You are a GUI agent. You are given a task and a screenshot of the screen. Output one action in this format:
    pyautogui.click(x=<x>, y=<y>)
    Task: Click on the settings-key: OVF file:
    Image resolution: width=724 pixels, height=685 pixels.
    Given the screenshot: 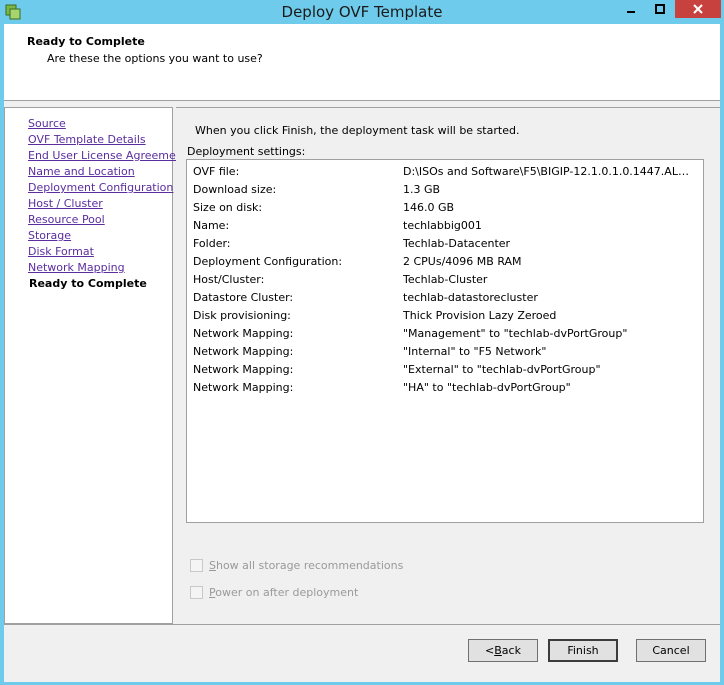 What is the action you would take?
    pyautogui.click(x=216, y=171)
    